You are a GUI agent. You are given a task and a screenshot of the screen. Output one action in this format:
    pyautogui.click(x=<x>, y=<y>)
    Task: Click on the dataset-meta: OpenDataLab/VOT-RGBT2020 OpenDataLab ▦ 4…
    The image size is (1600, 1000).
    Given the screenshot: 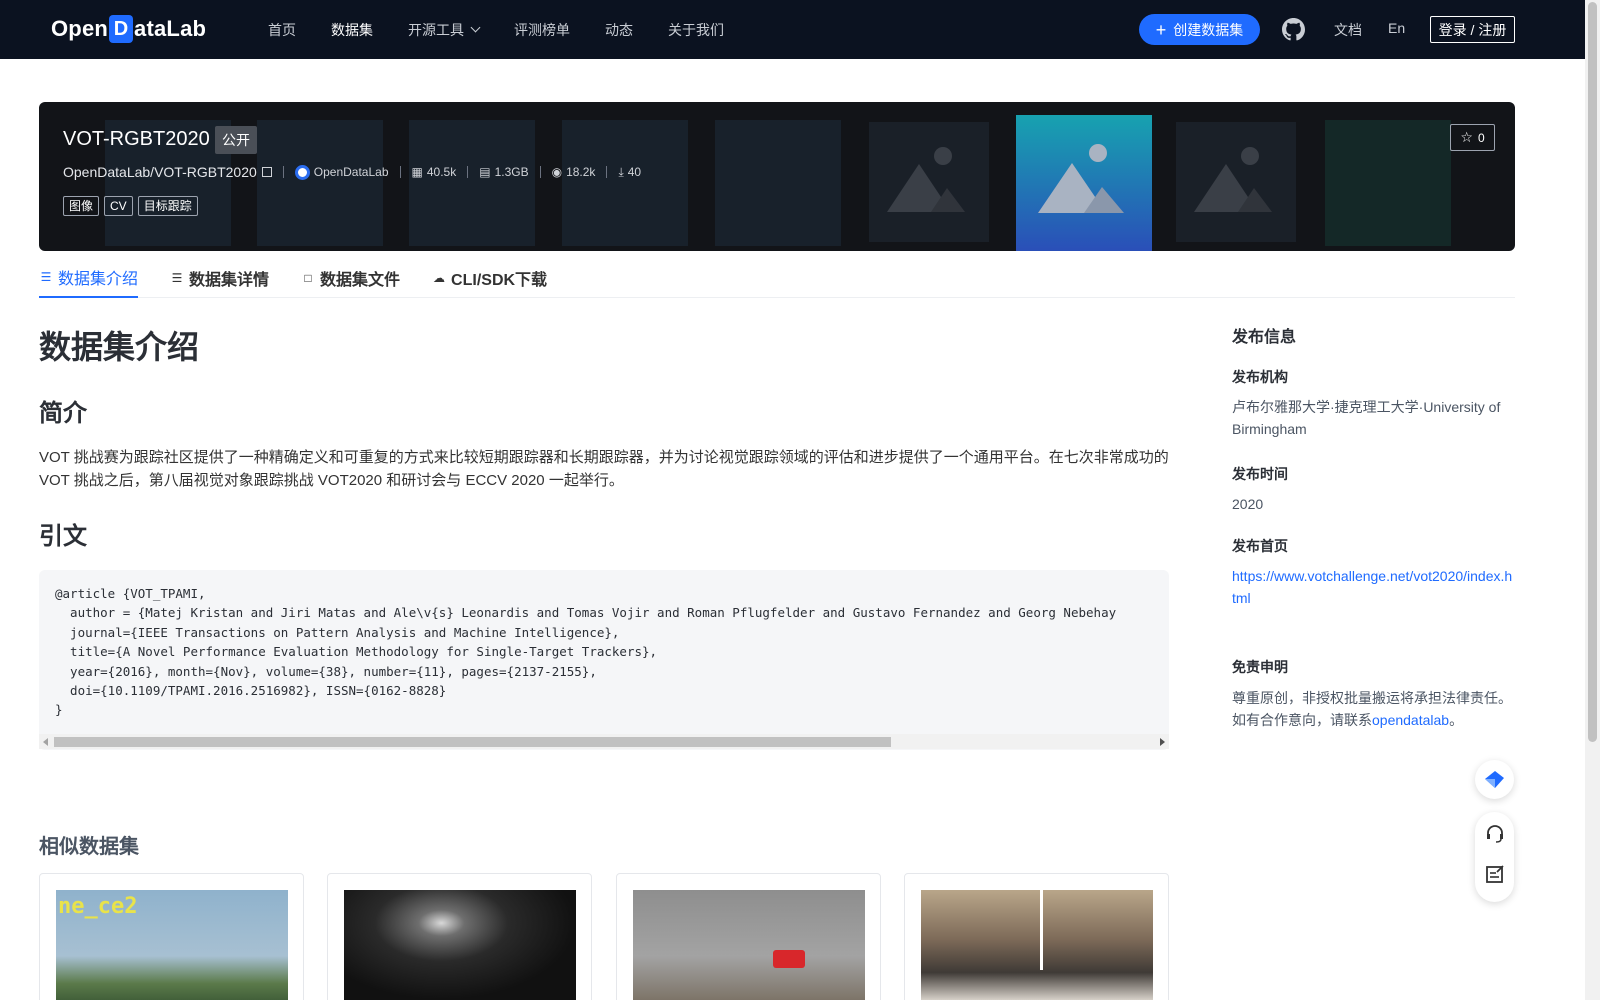 What is the action you would take?
    pyautogui.click(x=352, y=172)
    